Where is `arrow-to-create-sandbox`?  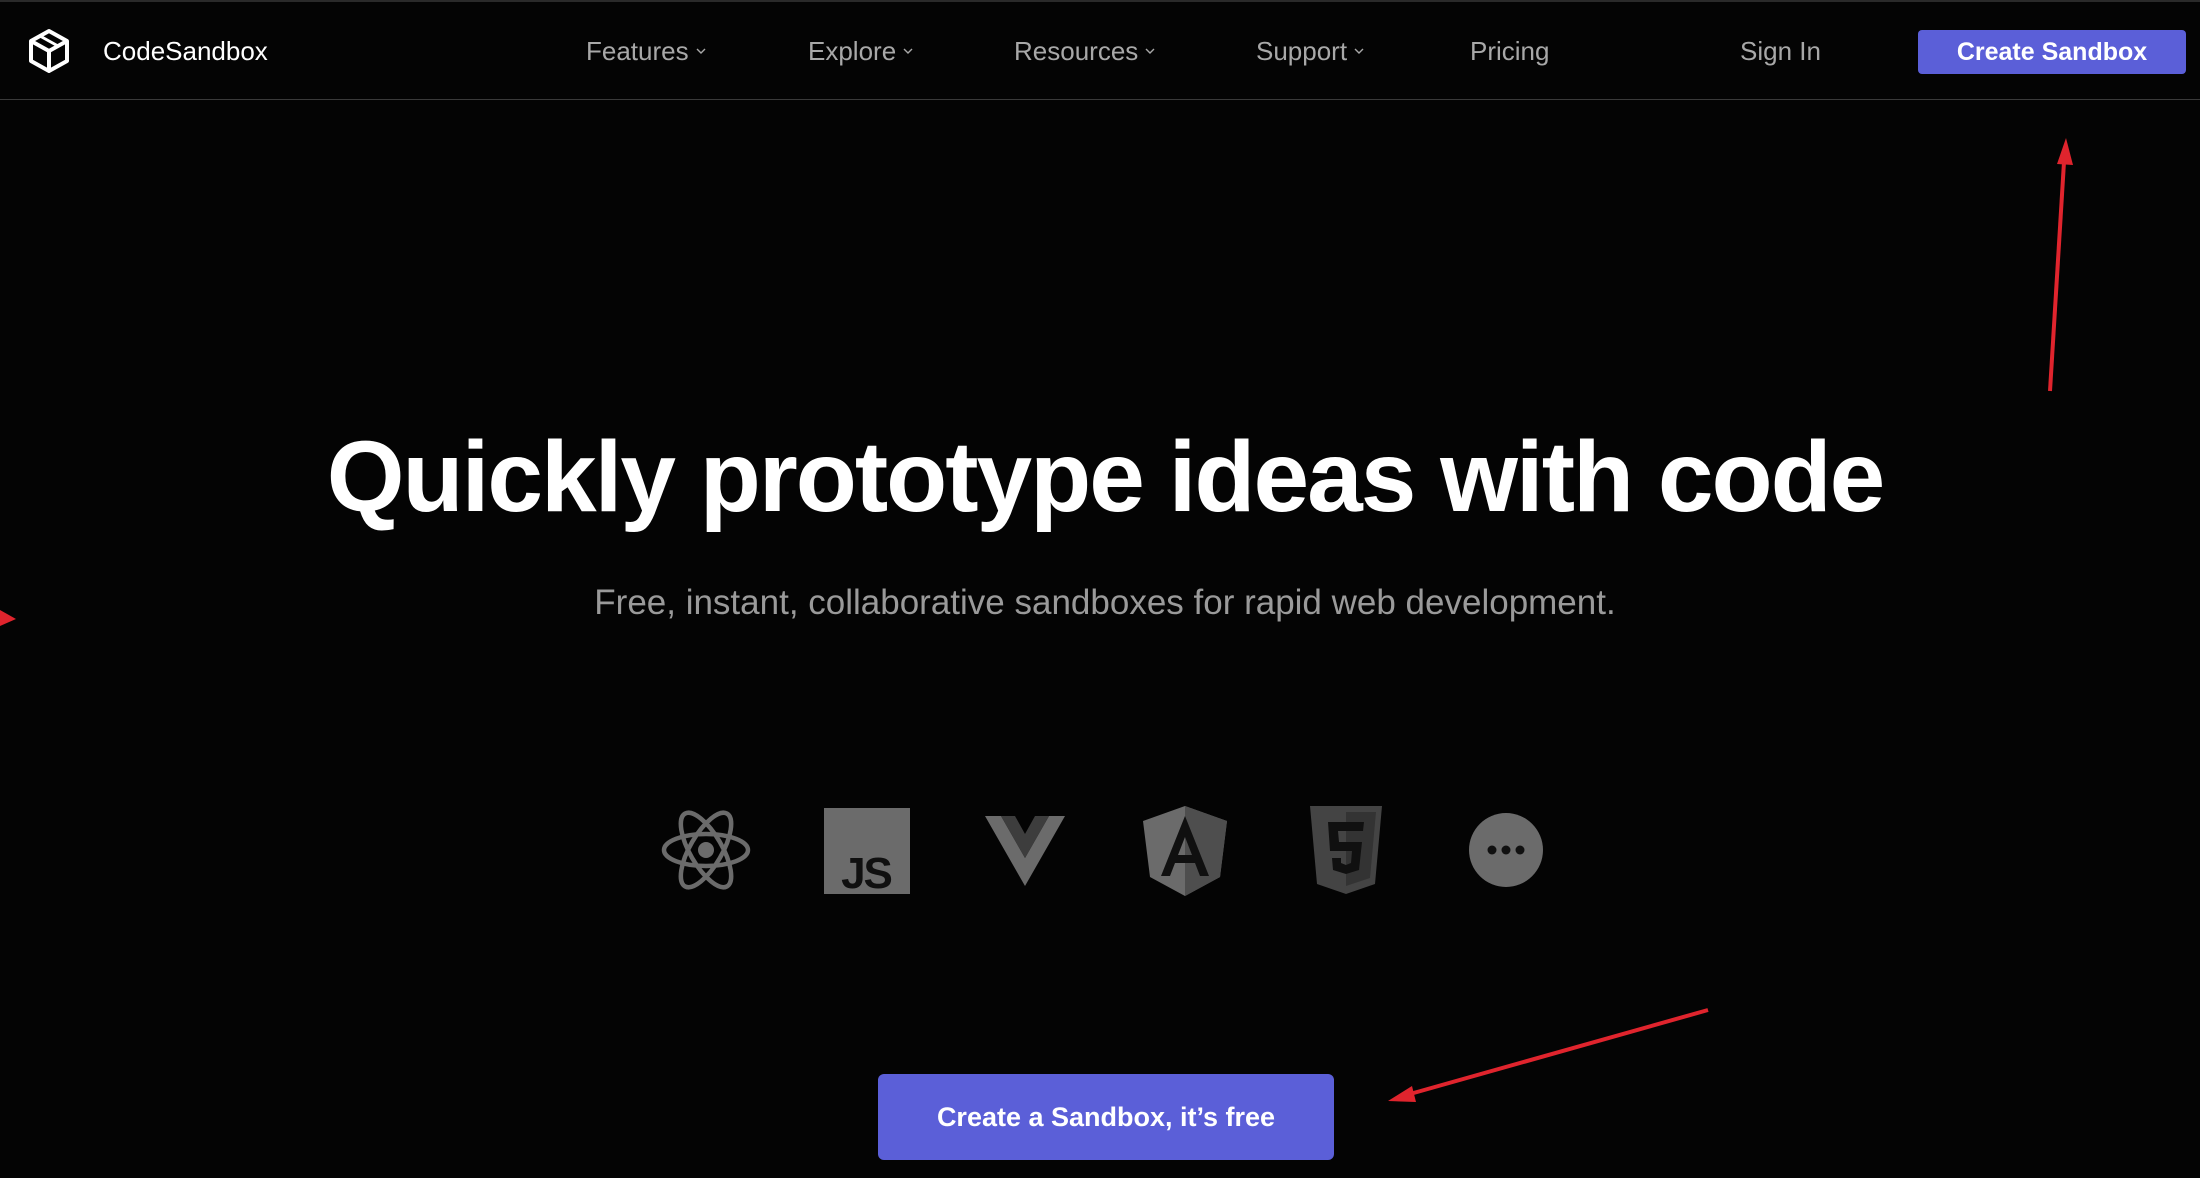
arrow-to-create-sandbox is located at coordinates (2060, 265).